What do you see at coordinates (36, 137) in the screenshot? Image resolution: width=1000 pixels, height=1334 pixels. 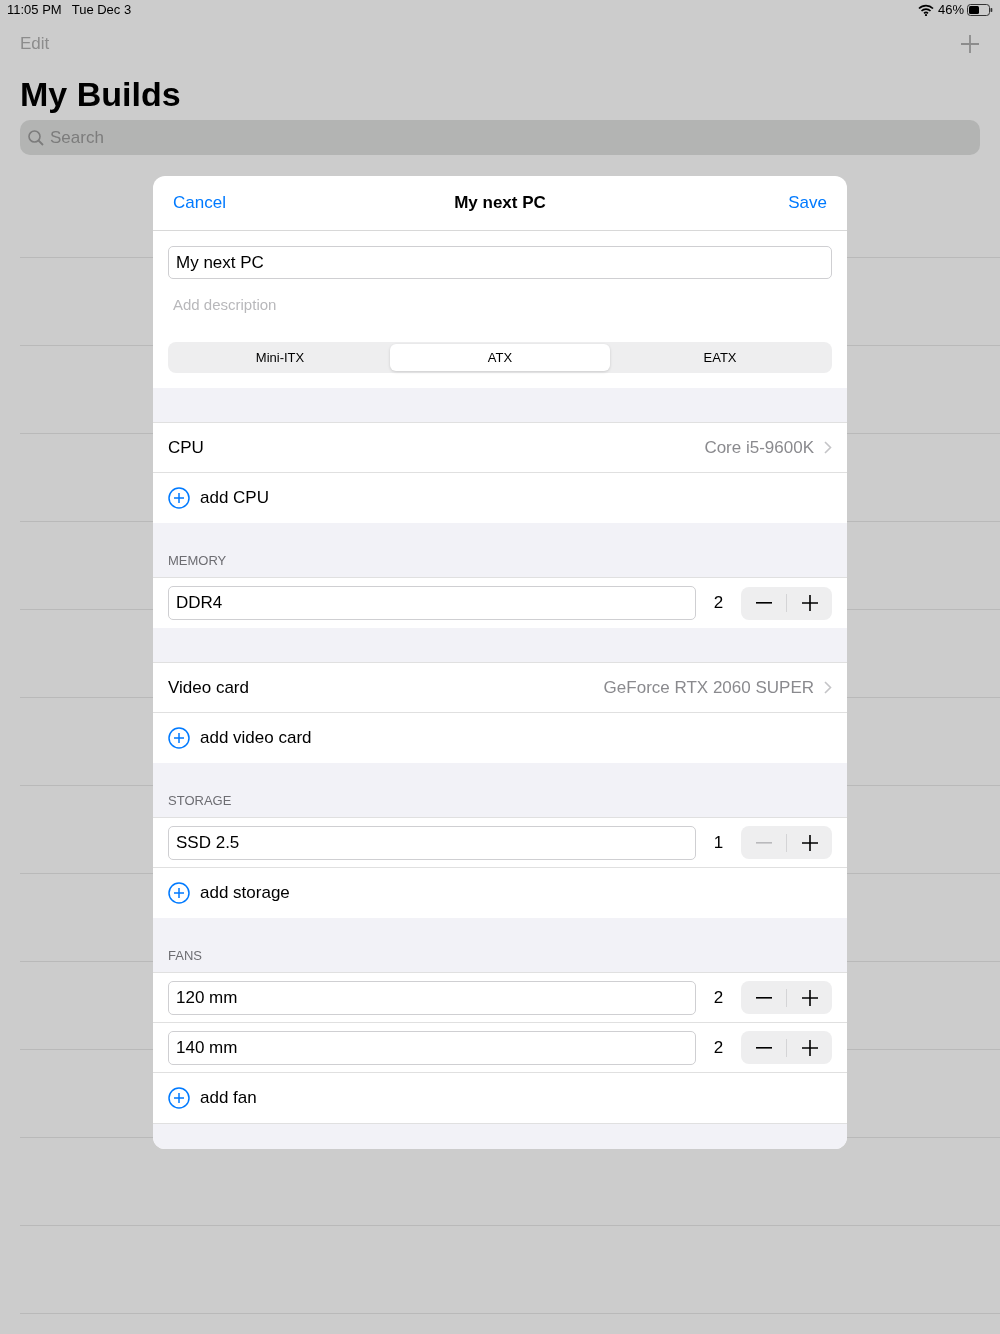 I see `search-icon` at bounding box center [36, 137].